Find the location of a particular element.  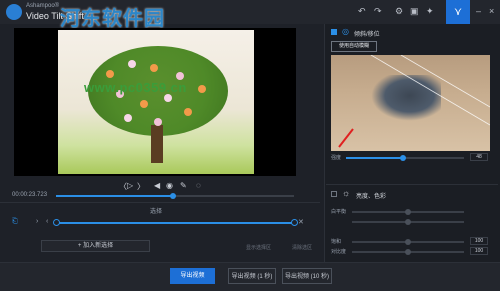

range-start-handle is located at coordinates (56, 222).